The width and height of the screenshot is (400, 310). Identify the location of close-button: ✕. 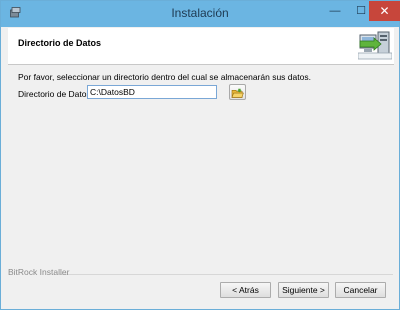
(384, 11).